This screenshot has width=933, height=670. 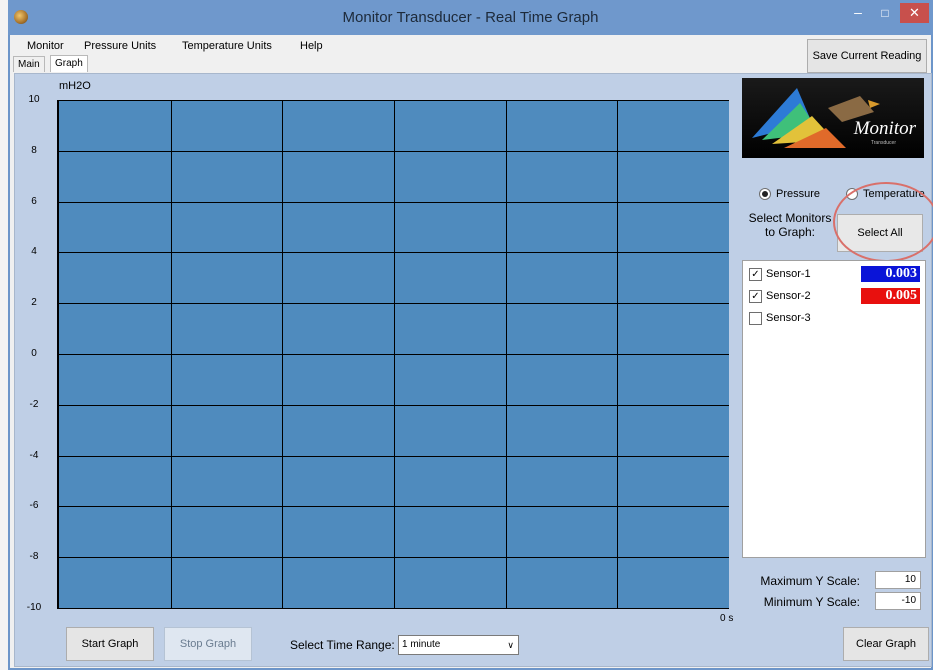 I want to click on y-tick-label: 0, so click(x=34, y=353).